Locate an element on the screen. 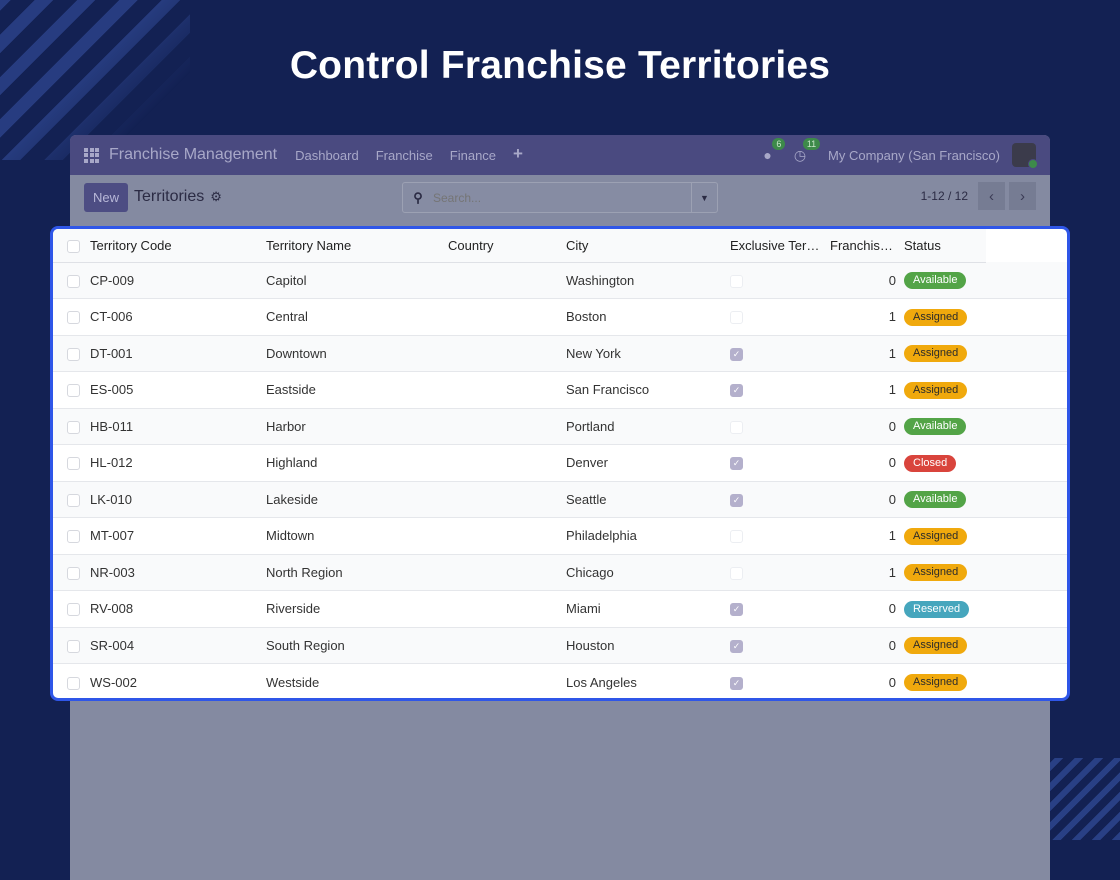  territory-code: DT-001 is located at coordinates (111, 353).